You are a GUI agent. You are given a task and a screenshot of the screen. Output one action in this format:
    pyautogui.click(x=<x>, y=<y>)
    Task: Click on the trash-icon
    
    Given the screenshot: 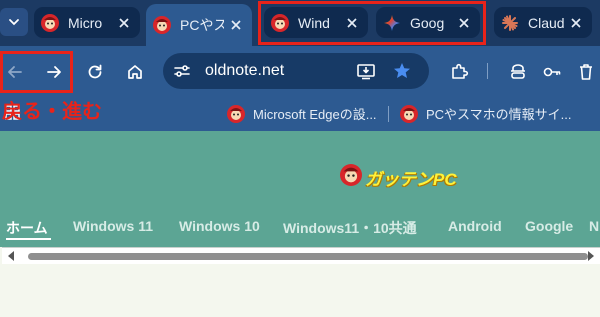 What is the action you would take?
    pyautogui.click(x=586, y=72)
    